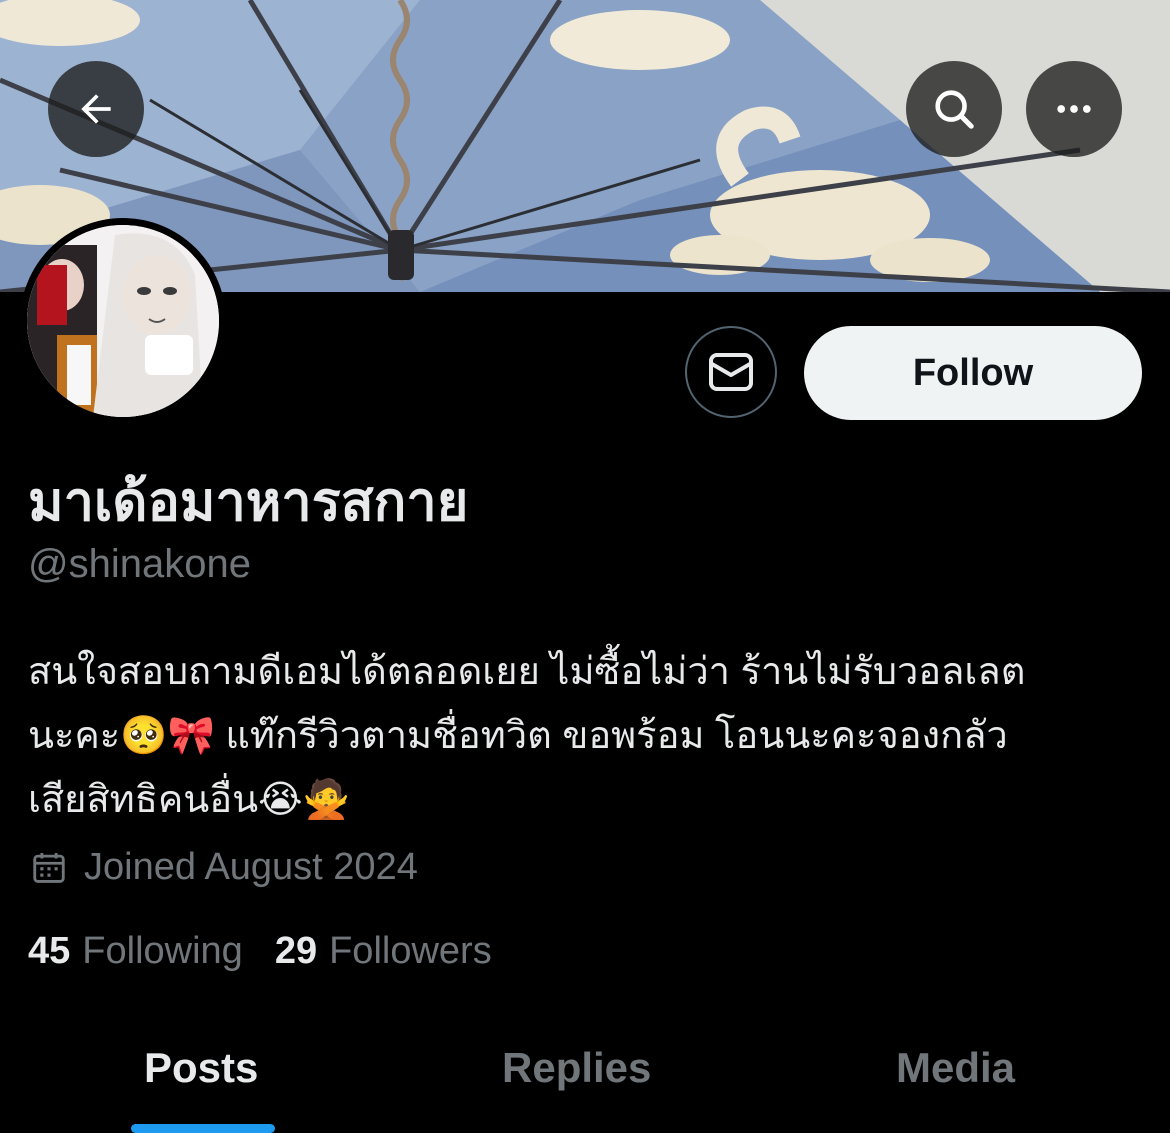 This screenshot has height=1133, width=1170. I want to click on more-horizontal-icon, so click(1074, 109).